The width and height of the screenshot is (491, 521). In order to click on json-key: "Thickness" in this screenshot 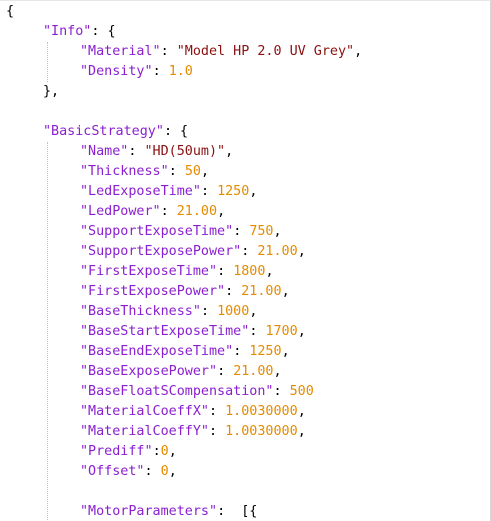, I will do `click(124, 171)`.